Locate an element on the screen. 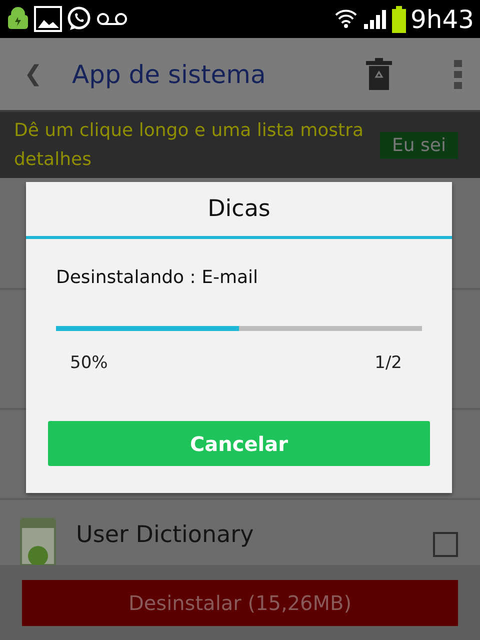  signal-icon is located at coordinates (375, 19).